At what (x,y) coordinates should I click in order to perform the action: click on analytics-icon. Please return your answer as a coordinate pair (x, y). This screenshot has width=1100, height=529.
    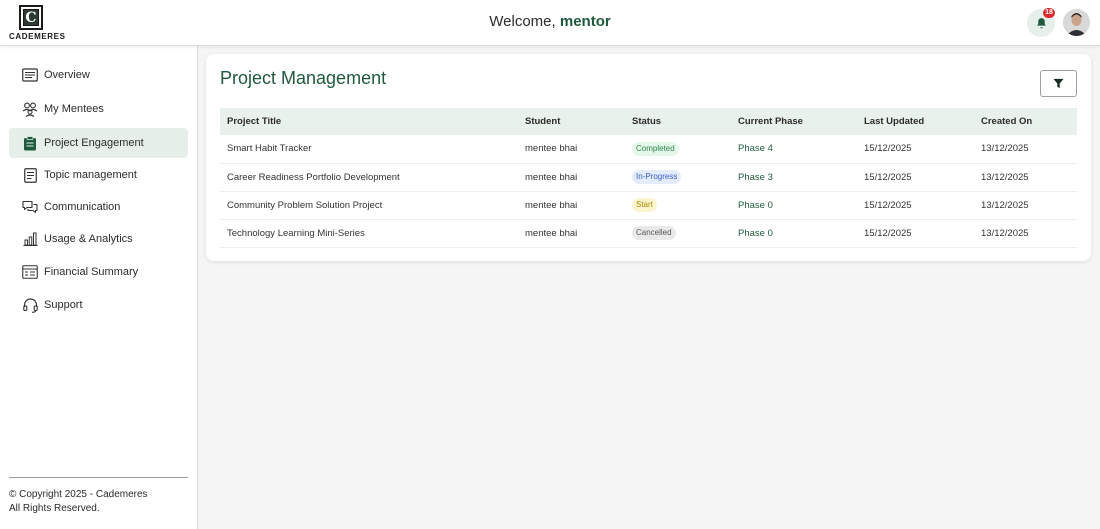
    Looking at the image, I should click on (30, 239).